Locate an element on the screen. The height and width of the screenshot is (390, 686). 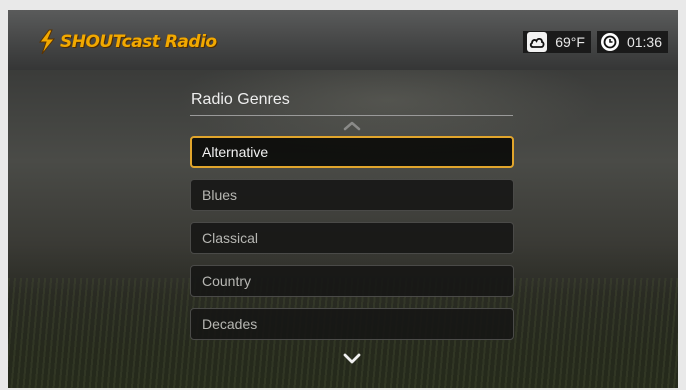
chevron-down-icon is located at coordinates (352, 360).